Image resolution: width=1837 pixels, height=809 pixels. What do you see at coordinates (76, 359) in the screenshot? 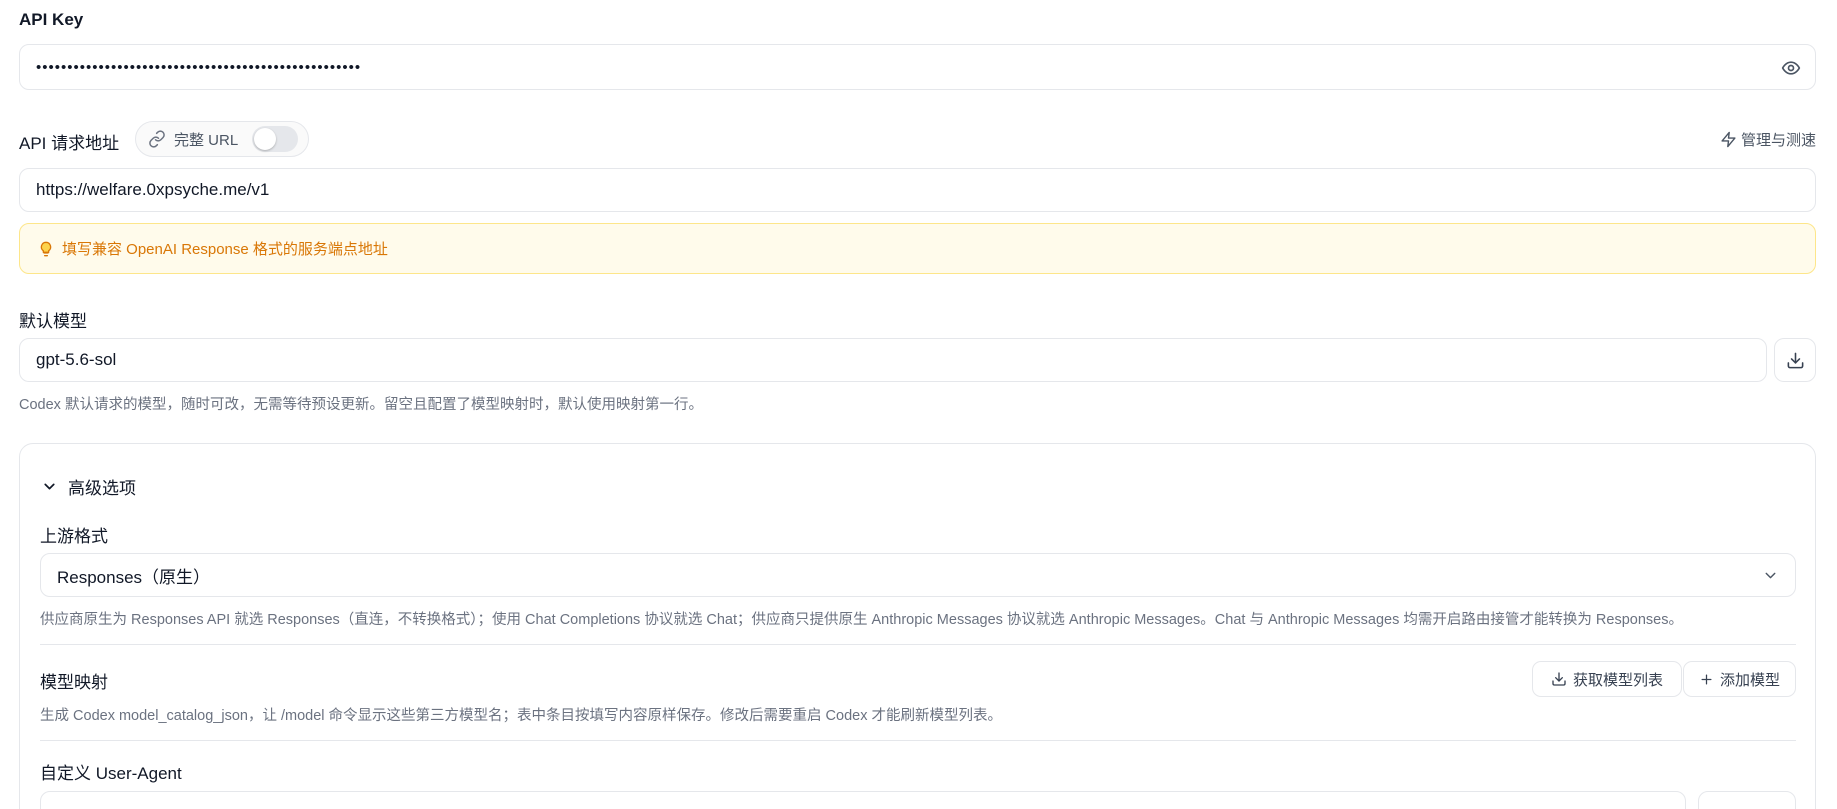
I see `default-model-value: gpt-5.6-sol` at bounding box center [76, 359].